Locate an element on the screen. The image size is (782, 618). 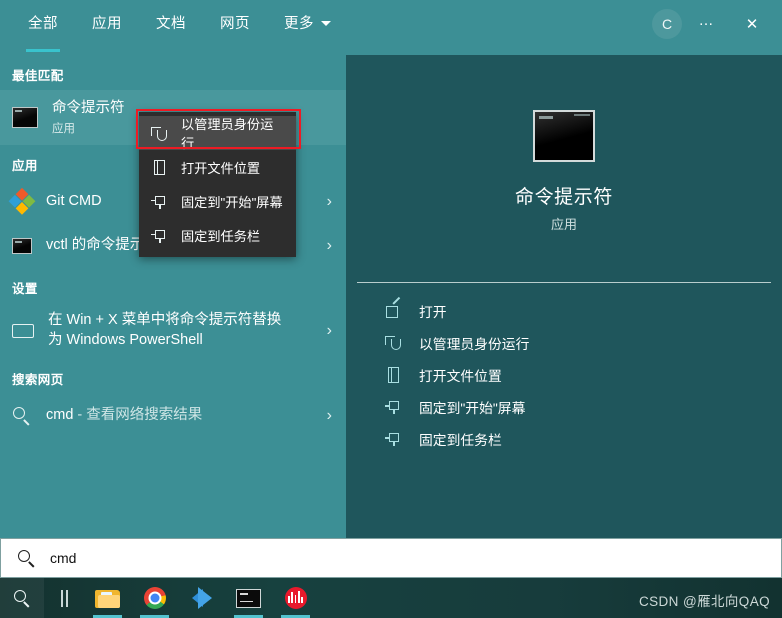
action-open: 打开 is located at coordinates (564, 311).